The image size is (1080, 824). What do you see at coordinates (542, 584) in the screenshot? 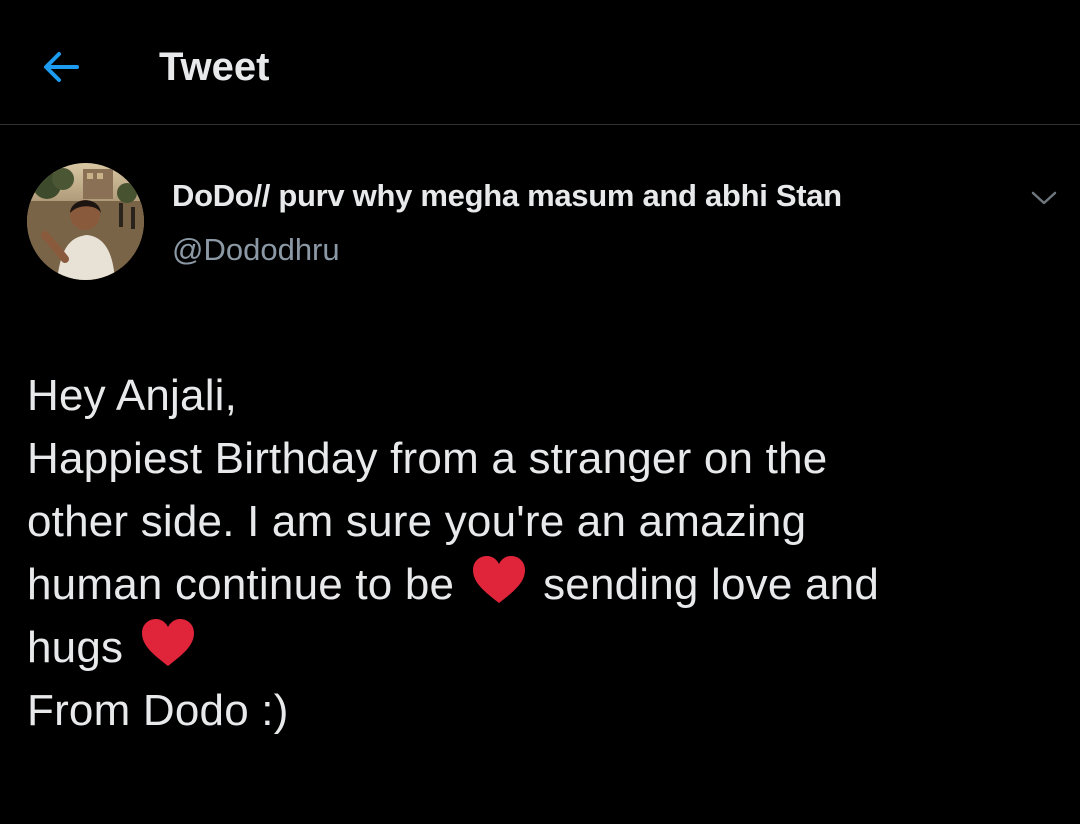
I see `tweet-line-with-emoji: human continue to be sending love and` at bounding box center [542, 584].